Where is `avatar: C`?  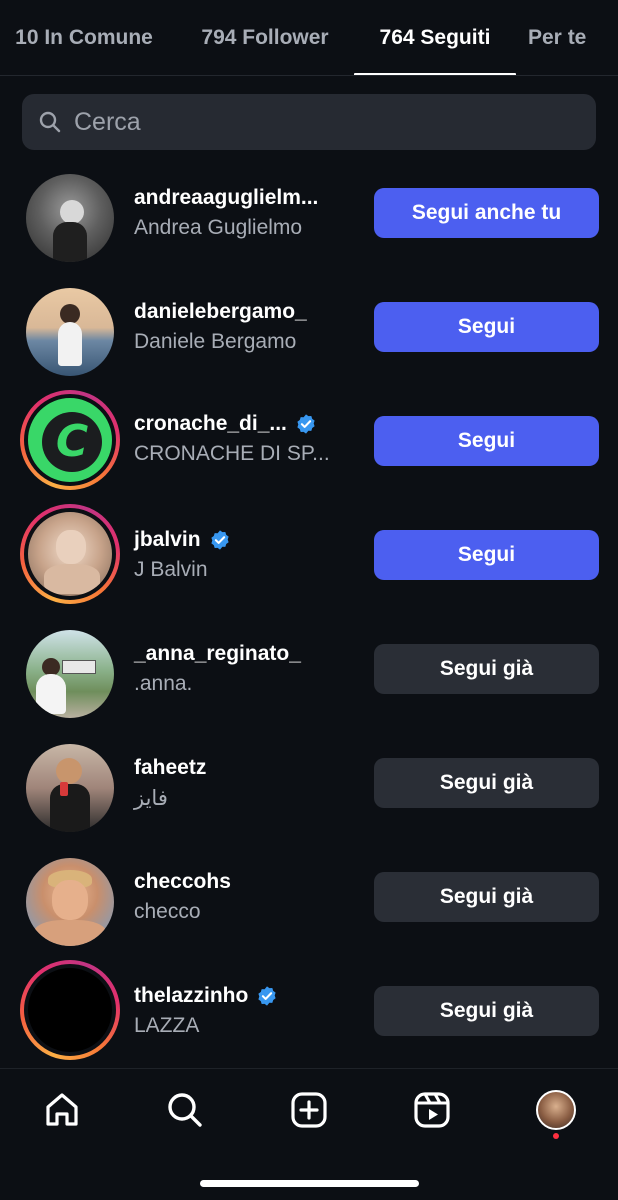
avatar: C is located at coordinates (70, 440).